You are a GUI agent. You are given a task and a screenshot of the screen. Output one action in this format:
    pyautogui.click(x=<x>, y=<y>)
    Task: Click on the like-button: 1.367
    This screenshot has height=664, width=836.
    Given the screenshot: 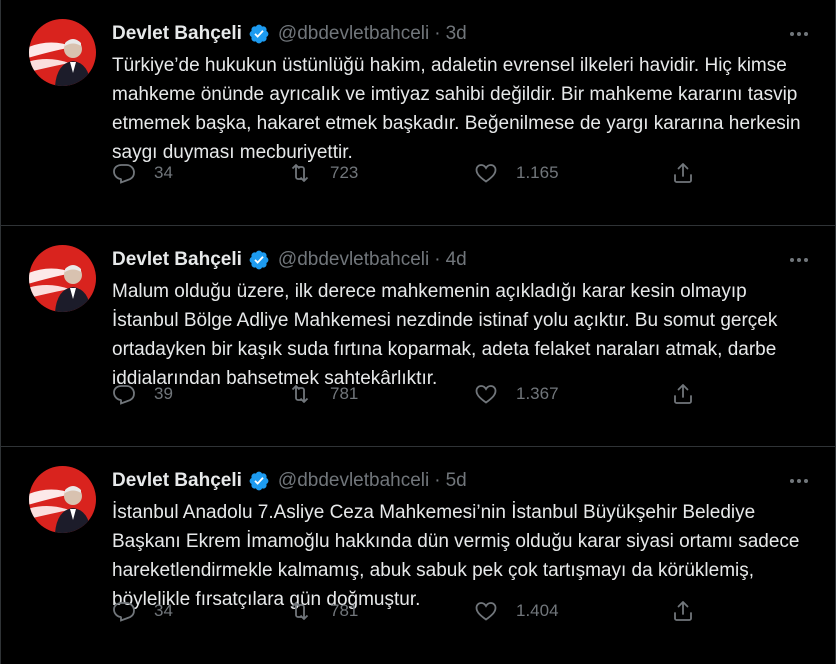 What is the action you would take?
    pyautogui.click(x=516, y=394)
    